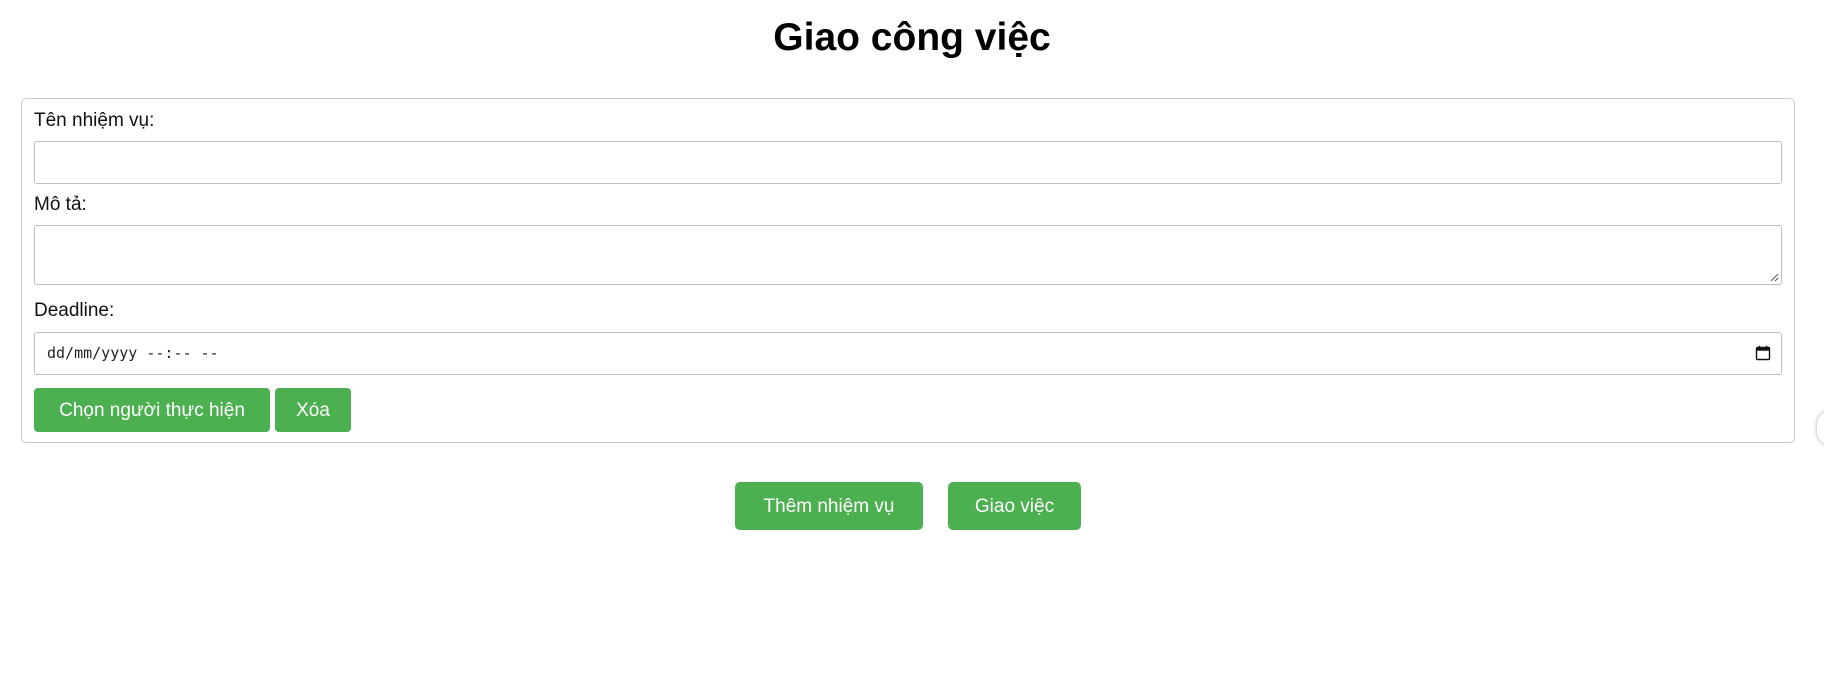 The height and width of the screenshot is (684, 1824). What do you see at coordinates (1820, 428) in the screenshot?
I see `side-panel-handle` at bounding box center [1820, 428].